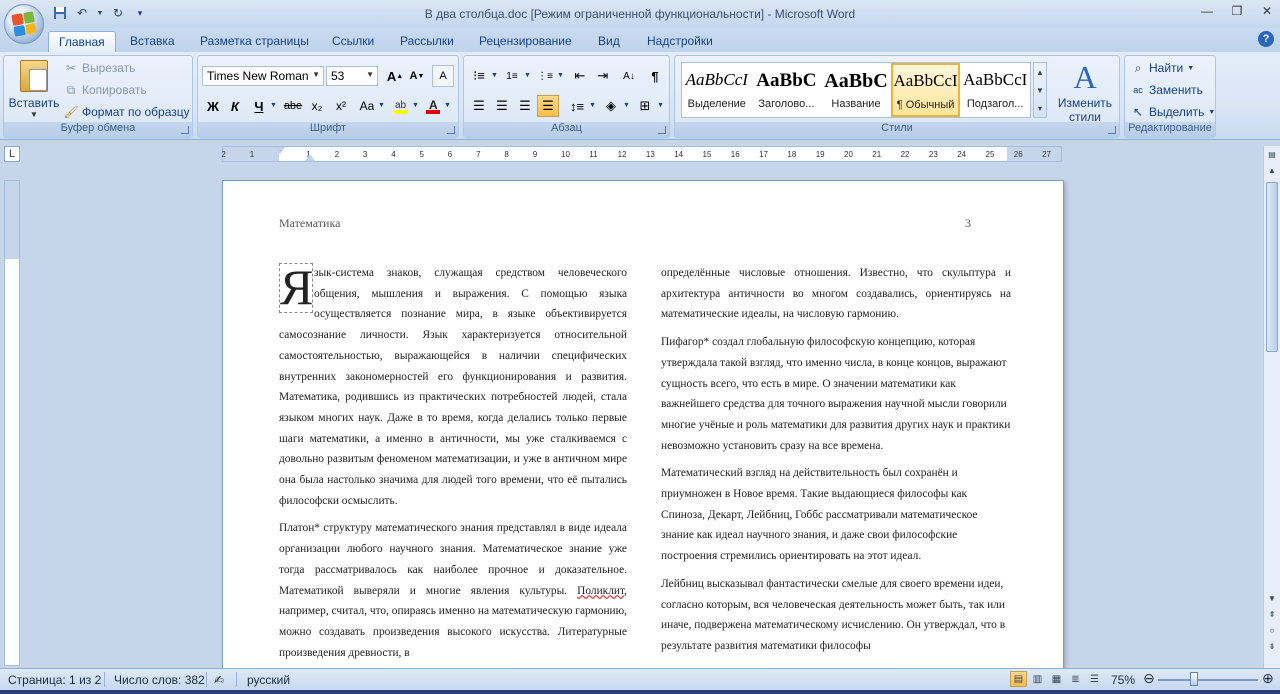 This screenshot has height=694, width=1280. What do you see at coordinates (353, 41) in the screenshot?
I see `tab-references: Ссылки` at bounding box center [353, 41].